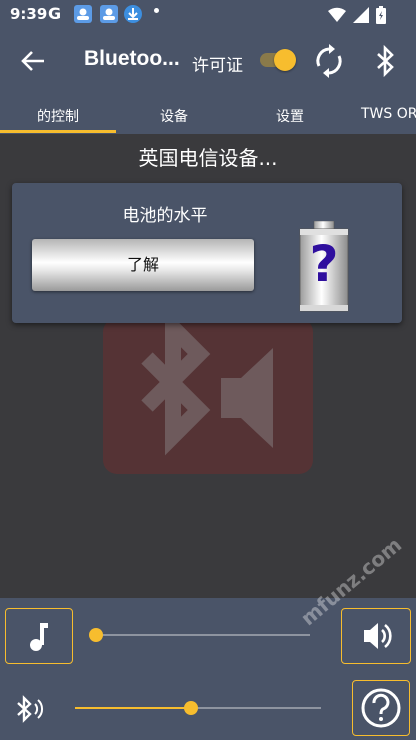 Image resolution: width=416 pixels, height=740 pixels. I want to click on back-button, so click(33, 61).